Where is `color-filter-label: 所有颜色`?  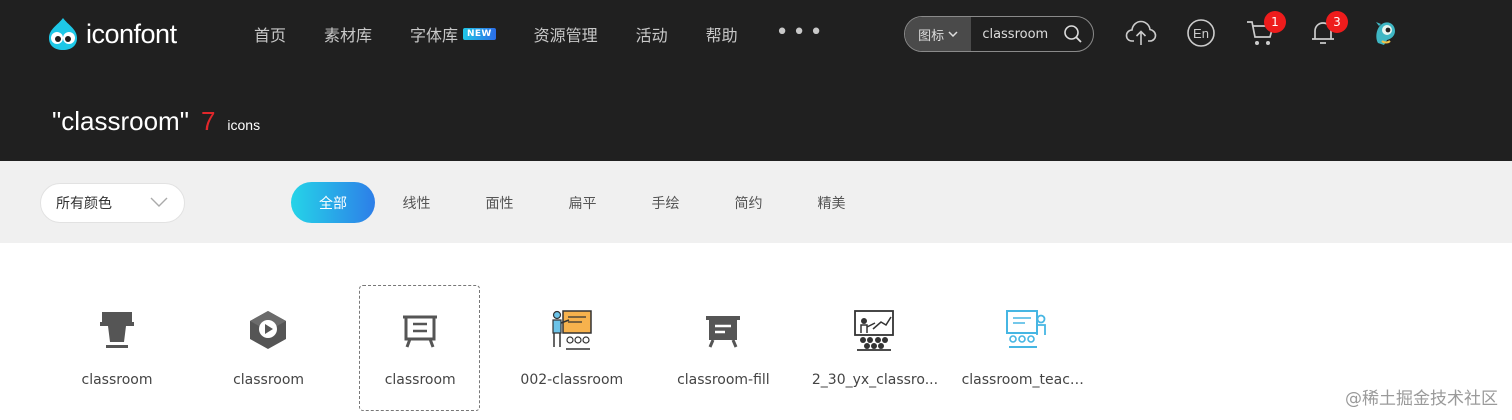 color-filter-label: 所有颜色 is located at coordinates (84, 204).